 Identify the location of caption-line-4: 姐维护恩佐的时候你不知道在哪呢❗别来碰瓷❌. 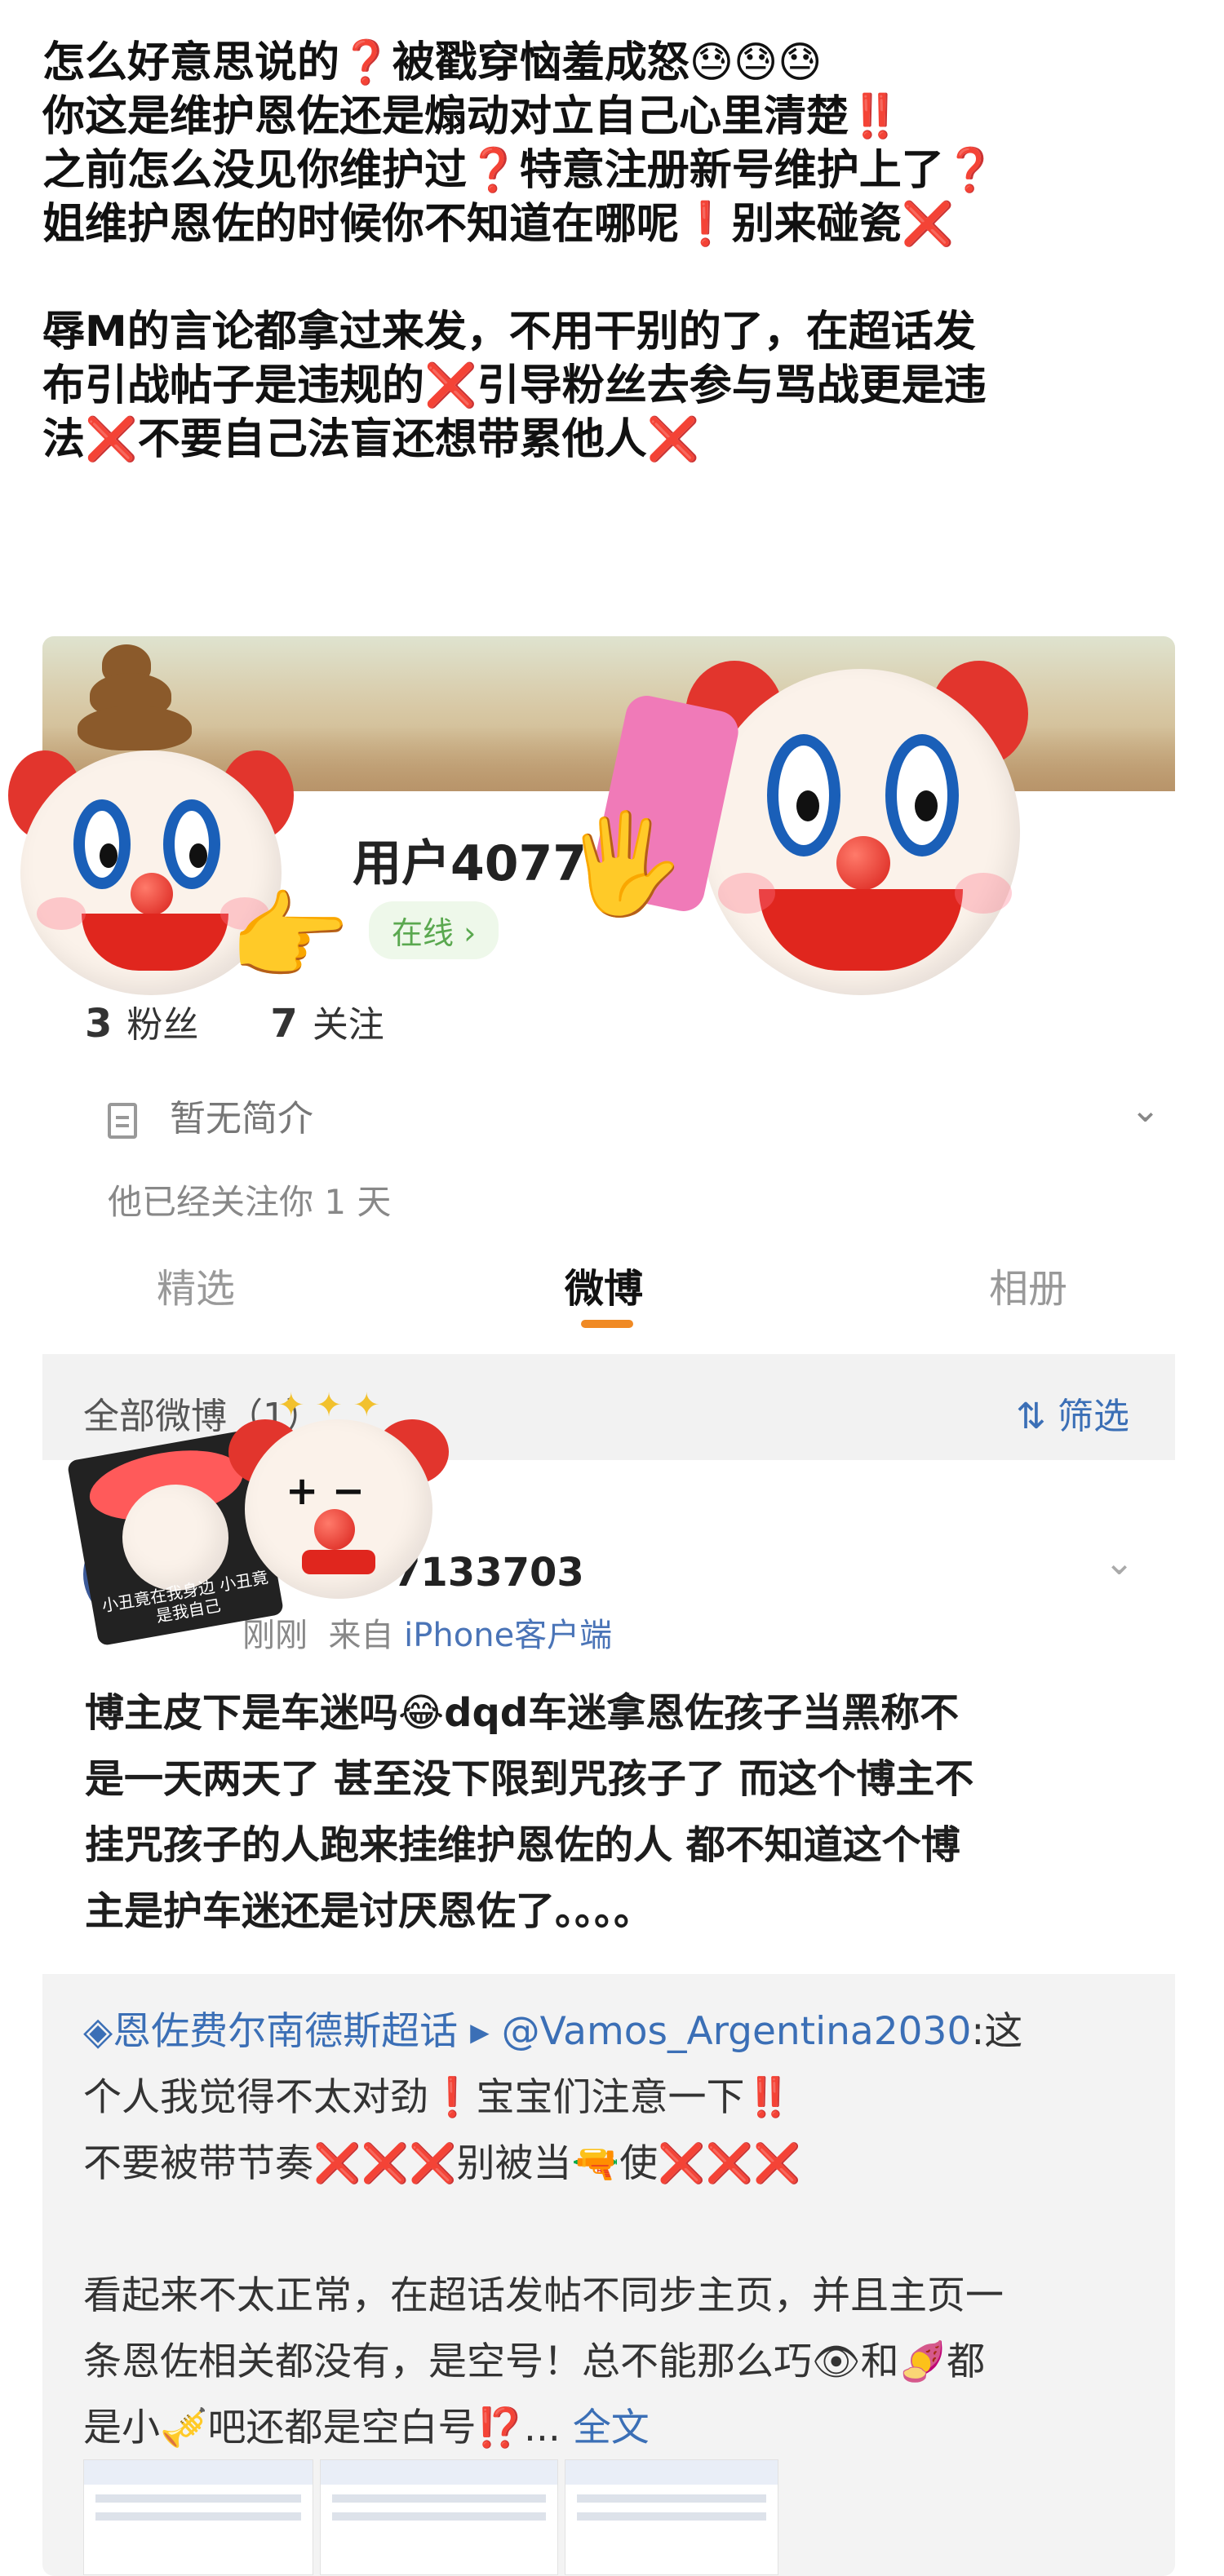
(499, 224).